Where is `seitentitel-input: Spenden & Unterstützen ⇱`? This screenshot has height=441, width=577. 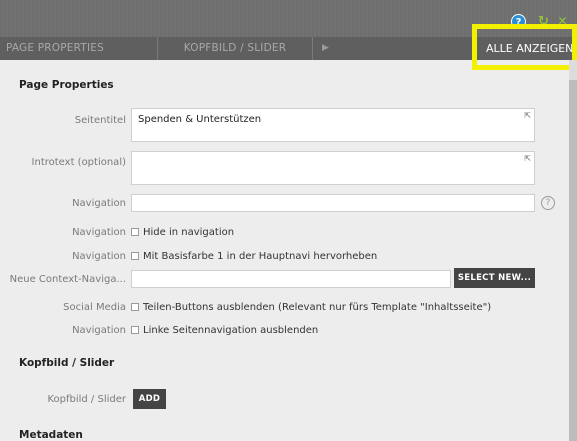
seitentitel-input: Spenden & Unterstützen ⇱ is located at coordinates (333, 125).